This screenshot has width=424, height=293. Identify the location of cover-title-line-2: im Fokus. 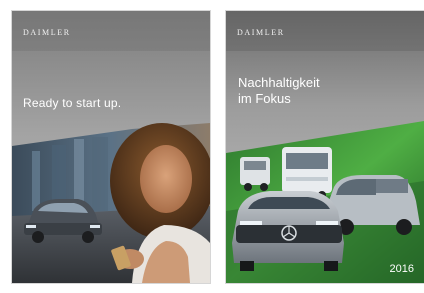
(264, 98).